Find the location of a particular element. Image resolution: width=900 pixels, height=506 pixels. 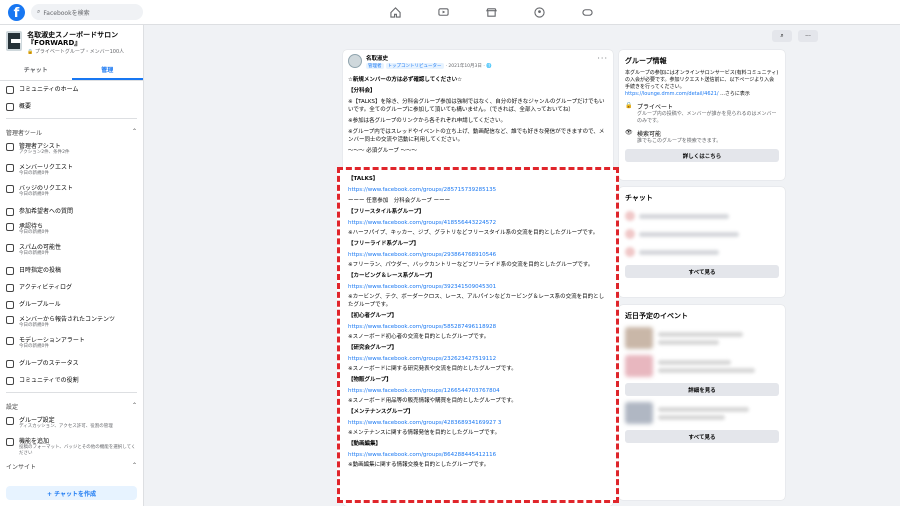

sidebar-item-badge: バッジのリクエスト 今日の新規0件 is located at coordinates (71, 192).